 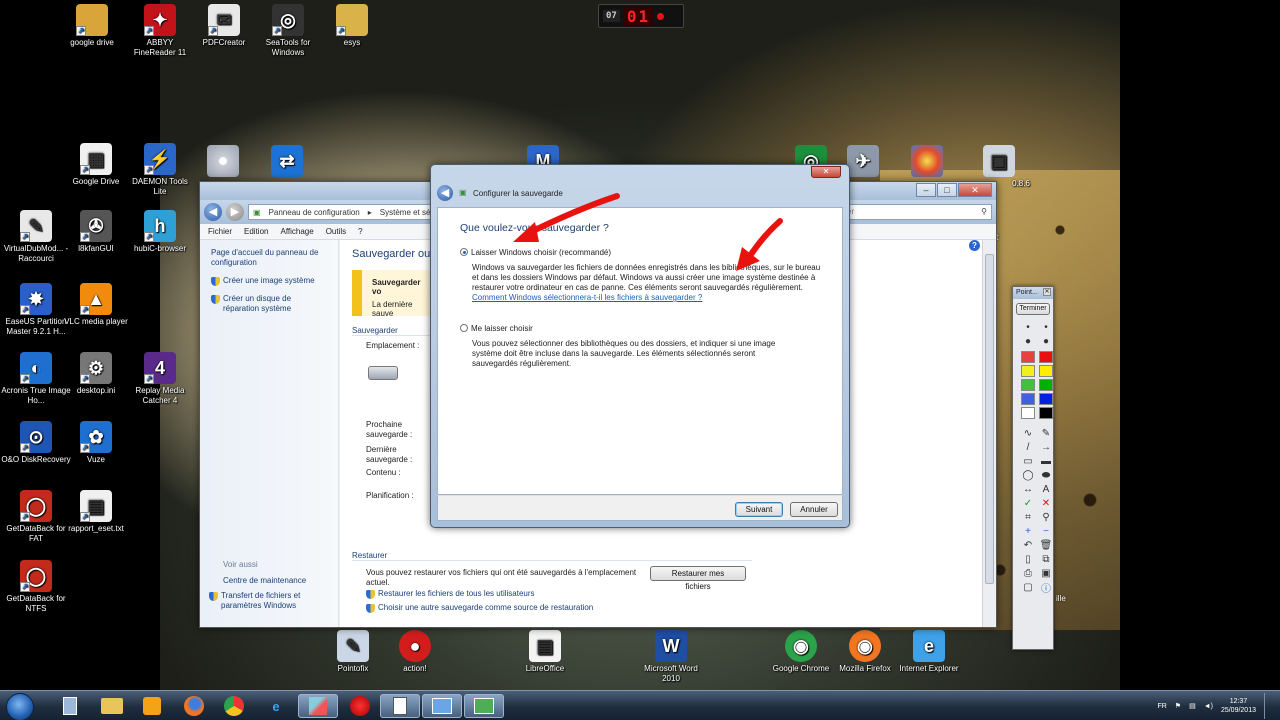 I want to click on taskbar-calculator-icon, so click(x=70, y=706).